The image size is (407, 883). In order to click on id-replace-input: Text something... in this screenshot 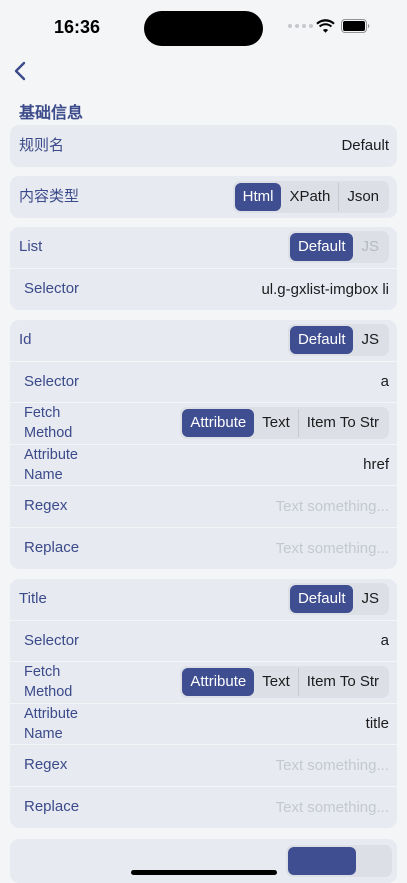, I will do `click(332, 548)`.